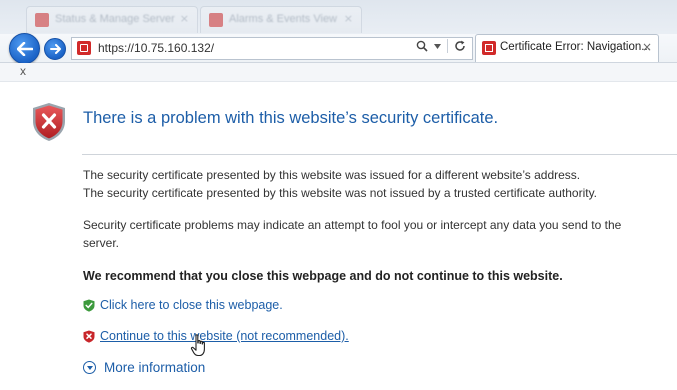 The width and height of the screenshot is (677, 390). I want to click on back-arrow-icon, so click(24, 48).